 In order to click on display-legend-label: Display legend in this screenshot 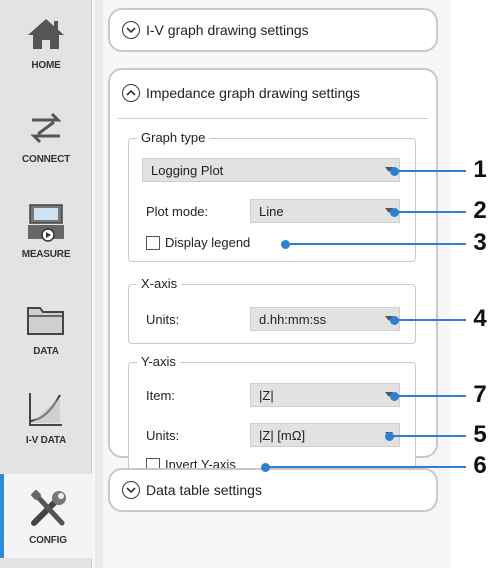, I will do `click(208, 242)`.